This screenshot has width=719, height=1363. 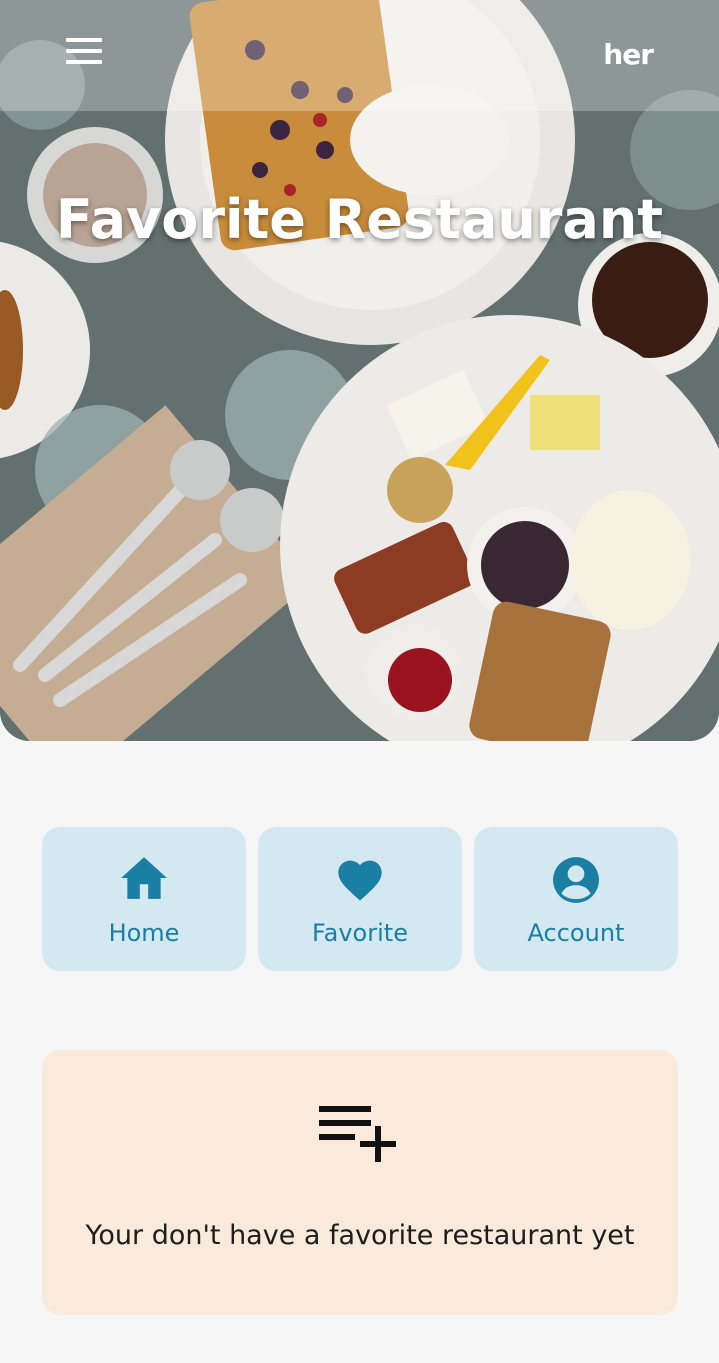 What do you see at coordinates (576, 933) in the screenshot?
I see `nav-account-label: Account` at bounding box center [576, 933].